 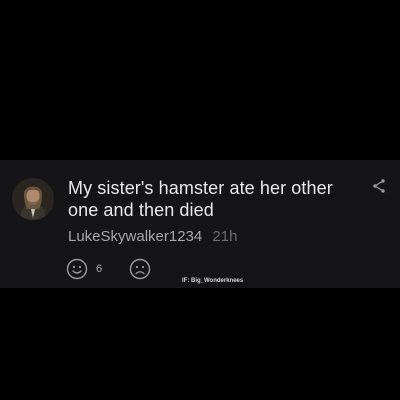 I want to click on watermark: IF: Big_Wonderknees, so click(x=213, y=281).